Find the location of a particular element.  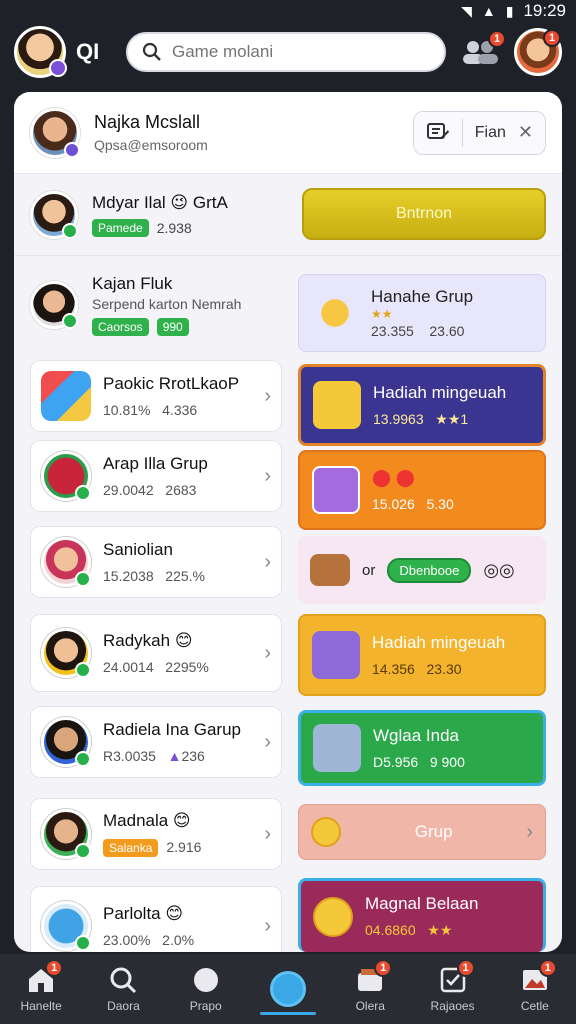

nav-tasks: 1 Rajaoes is located at coordinates (453, 986).